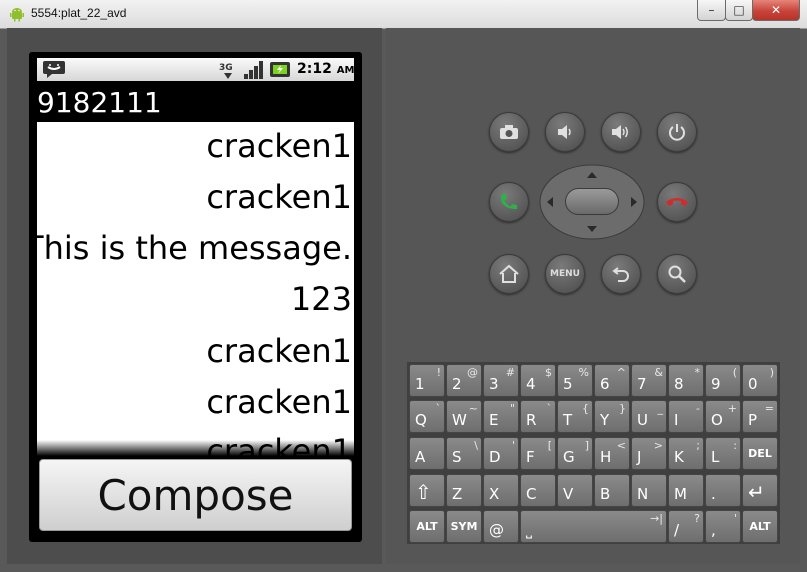 The height and width of the screenshot is (572, 807). I want to click on key-label: E, so click(494, 420).